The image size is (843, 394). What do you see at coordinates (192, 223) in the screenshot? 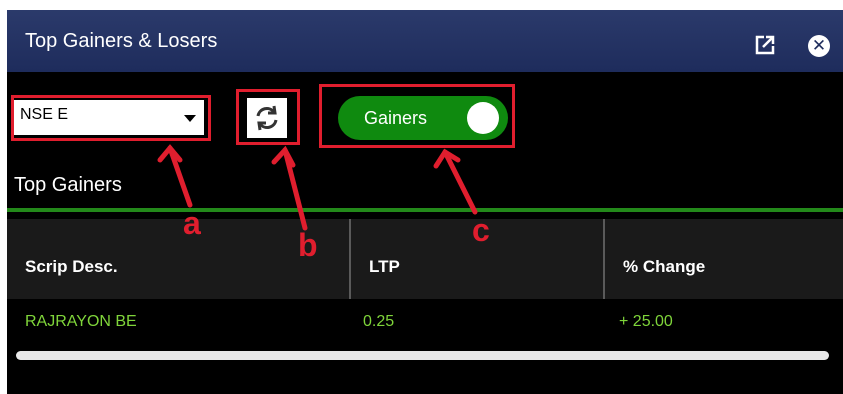
I see `annotation-label-a: a` at bounding box center [192, 223].